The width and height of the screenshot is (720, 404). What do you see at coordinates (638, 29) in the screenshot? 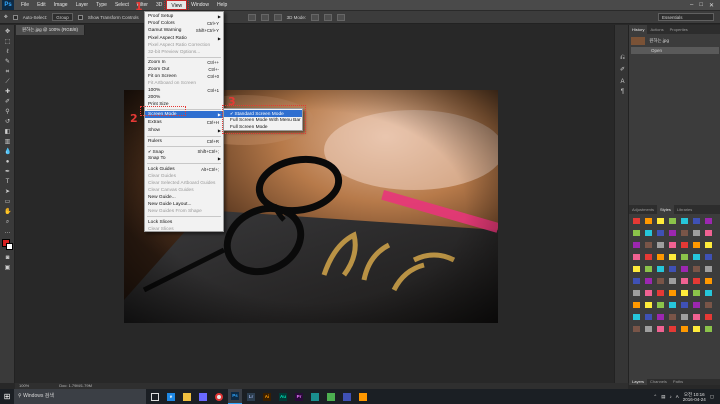
I see `tab-history: History` at bounding box center [638, 29].